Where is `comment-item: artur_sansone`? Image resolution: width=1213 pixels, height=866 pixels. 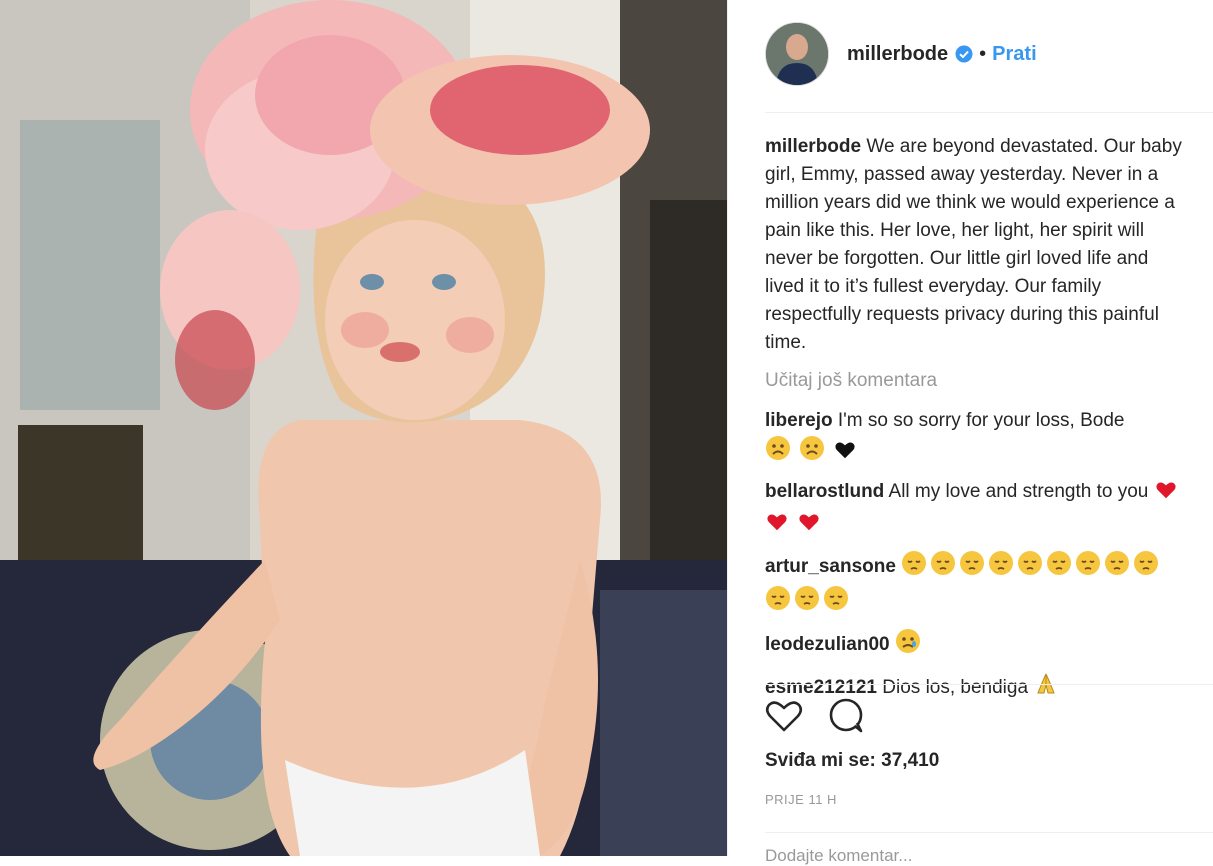 comment-item: artur_sansone is located at coordinates (975, 585).